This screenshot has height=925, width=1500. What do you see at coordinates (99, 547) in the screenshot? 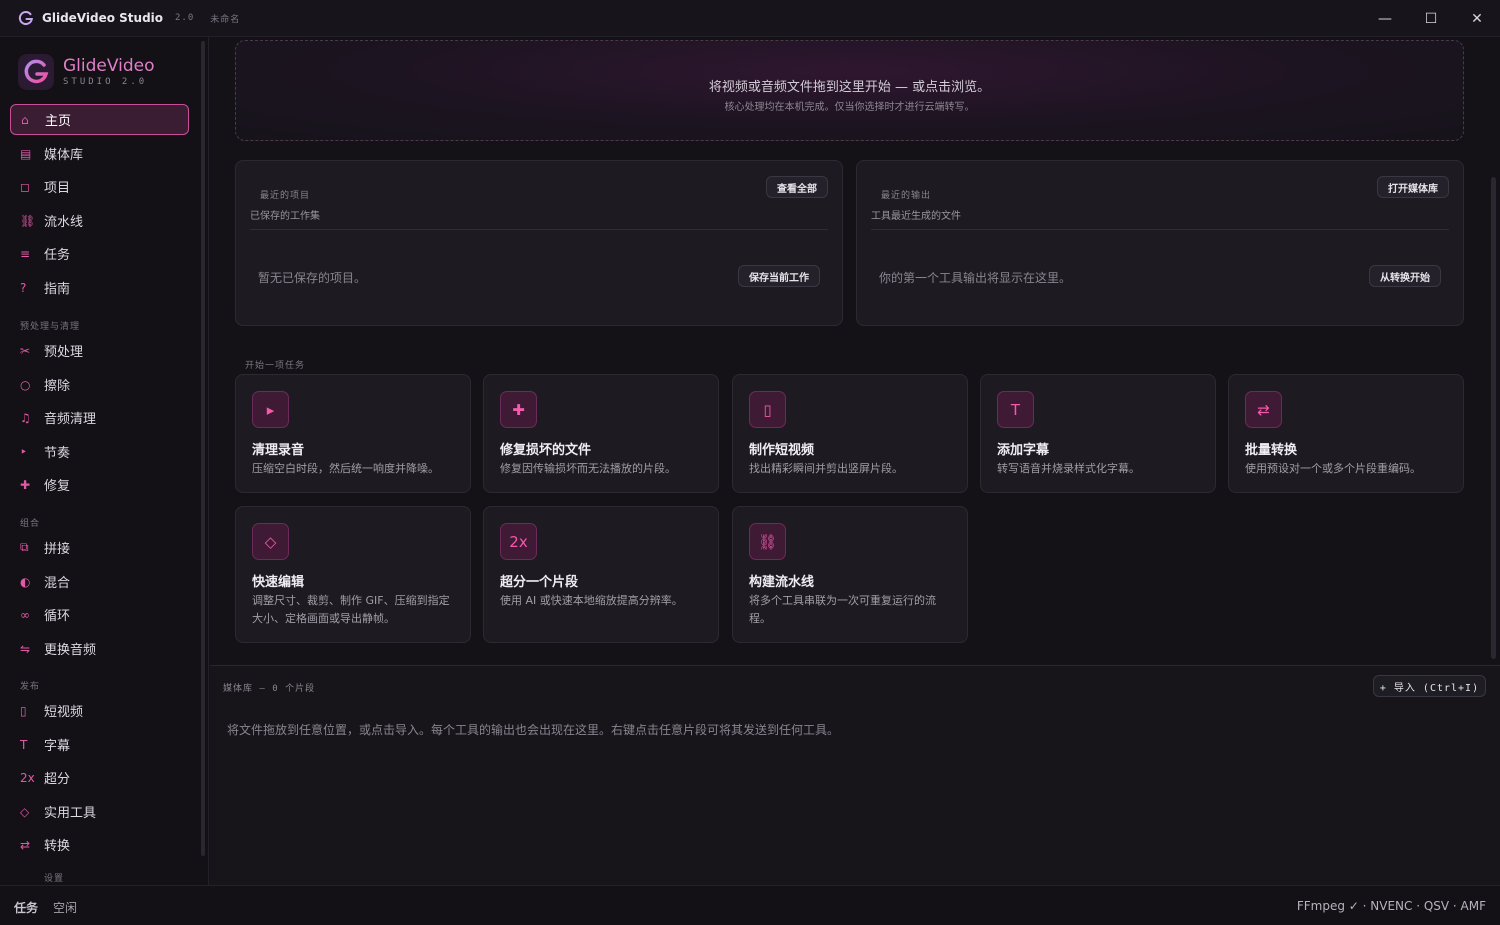
I see `nav-concat: ⧉ 拼接` at bounding box center [99, 547].